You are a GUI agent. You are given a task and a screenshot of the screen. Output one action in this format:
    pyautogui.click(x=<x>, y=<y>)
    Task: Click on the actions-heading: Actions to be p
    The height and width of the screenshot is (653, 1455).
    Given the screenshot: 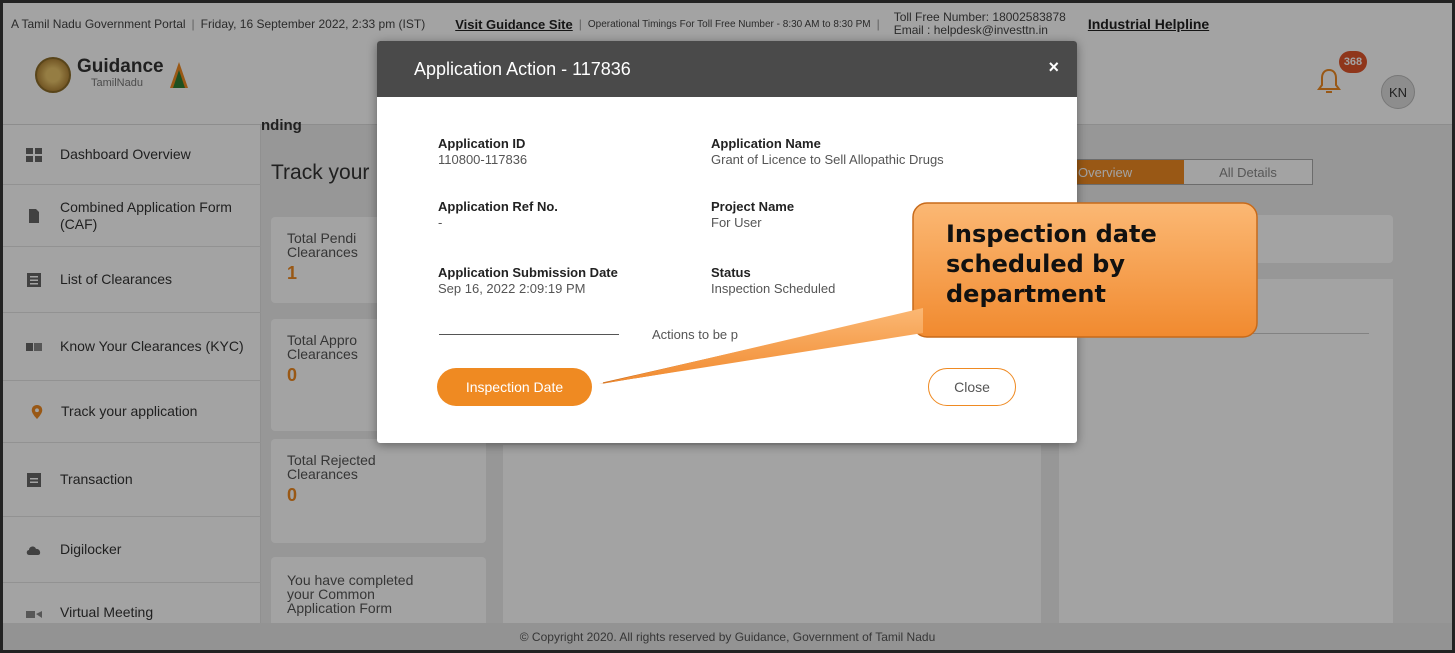 What is the action you would take?
    pyautogui.click(x=695, y=334)
    